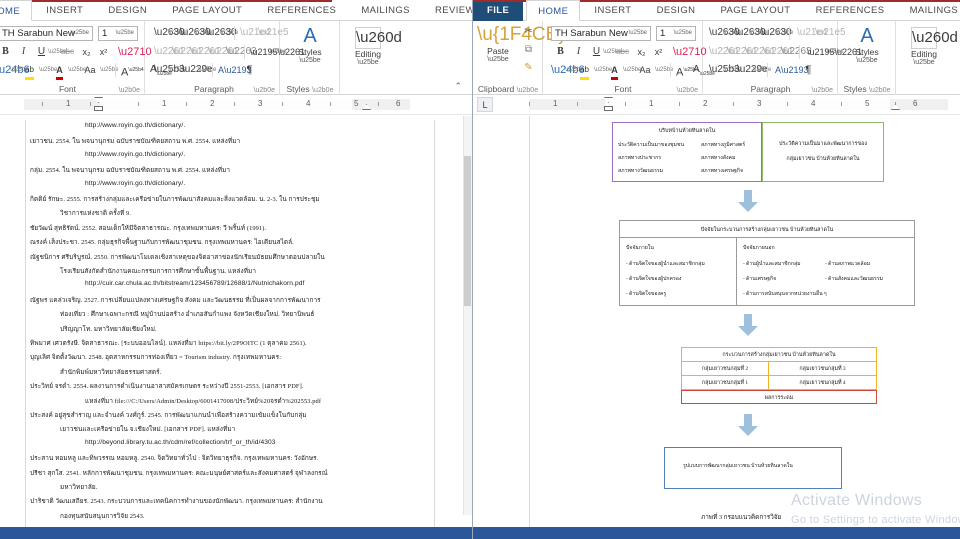  What do you see at coordinates (90, 70) in the screenshot?
I see `change-case-button-left: Aa` at bounding box center [90, 70].